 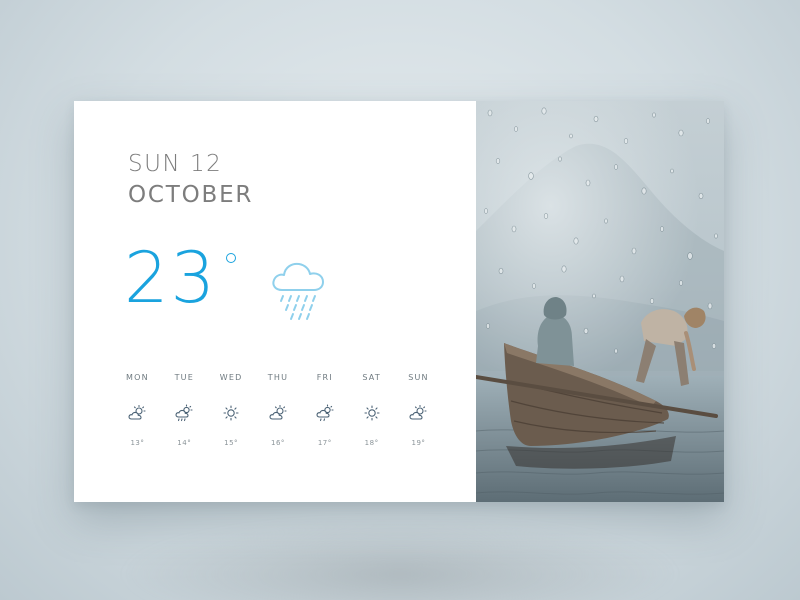 What do you see at coordinates (184, 443) in the screenshot?
I see `forecast-temp: 14°` at bounding box center [184, 443].